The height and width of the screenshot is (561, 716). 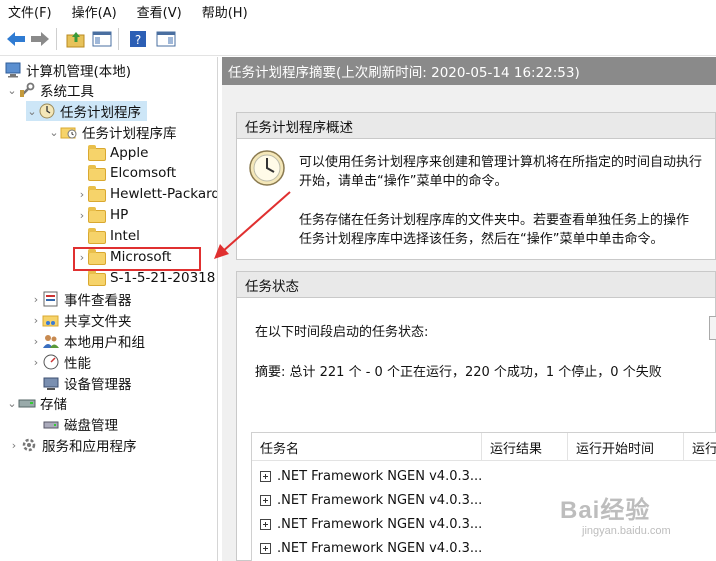 What do you see at coordinates (605, 510) in the screenshot?
I see `watermark-brand: Bai经验` at bounding box center [605, 510].